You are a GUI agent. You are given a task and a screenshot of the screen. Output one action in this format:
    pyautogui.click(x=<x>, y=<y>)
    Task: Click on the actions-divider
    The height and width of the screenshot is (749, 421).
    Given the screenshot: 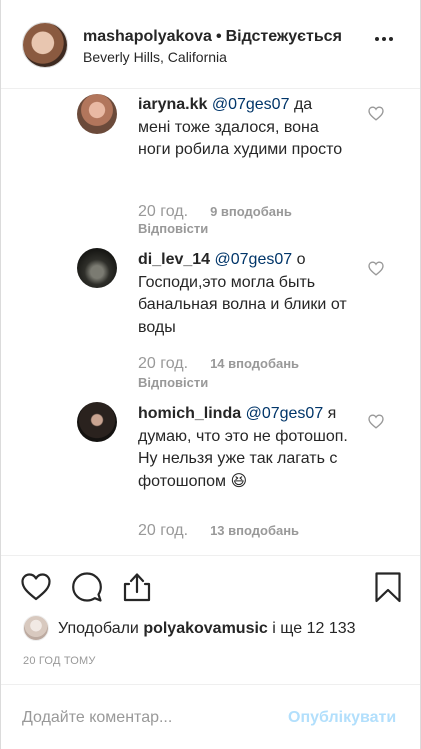 What is the action you would take?
    pyautogui.click(x=210, y=555)
    